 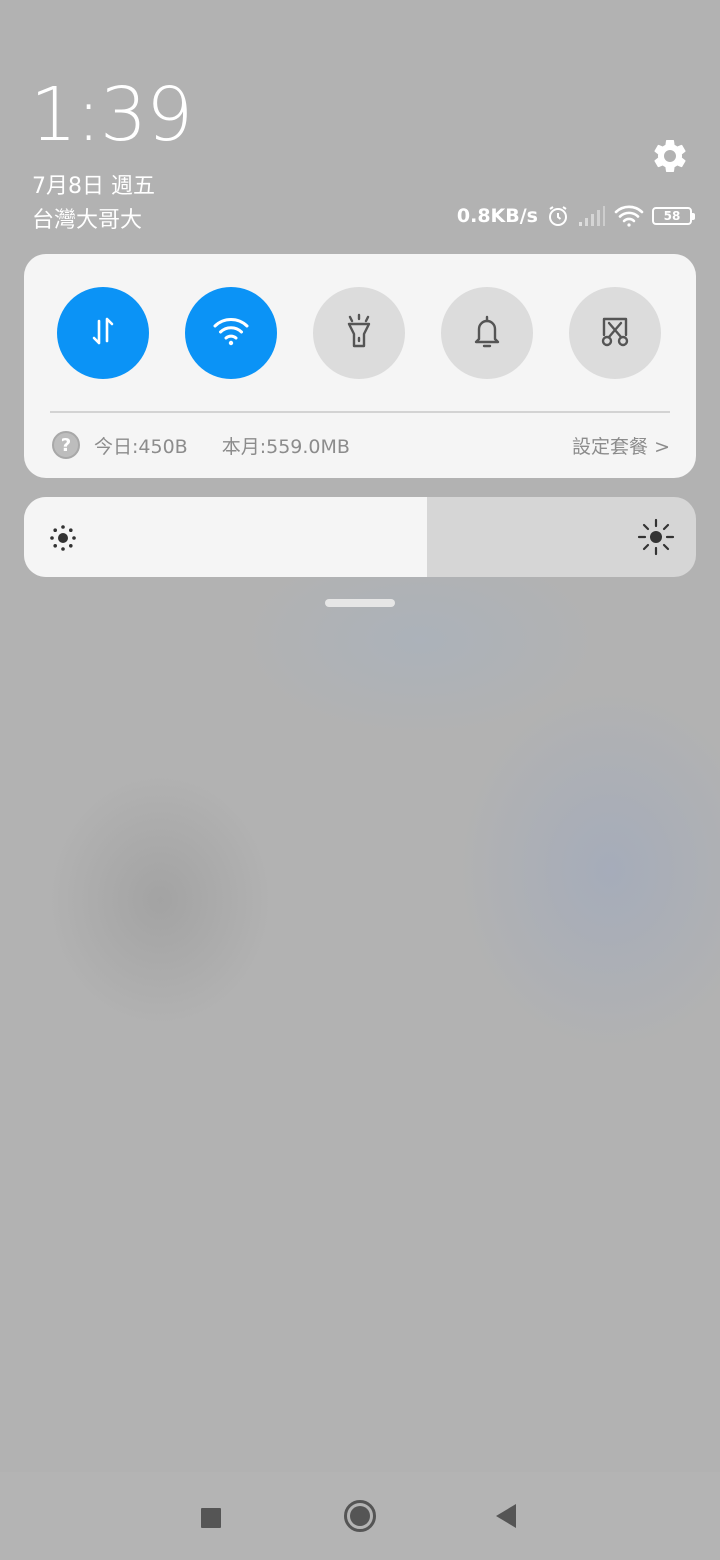 What do you see at coordinates (66, 445) in the screenshot?
I see `help-icon: ?` at bounding box center [66, 445].